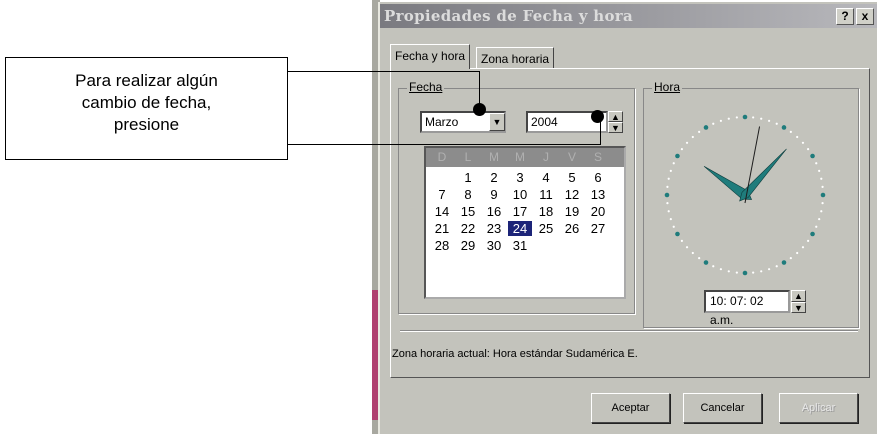 Image resolution: width=877 pixels, height=434 pixels. Describe the element at coordinates (520, 177) in the screenshot. I see `calendar-day: 3` at that location.